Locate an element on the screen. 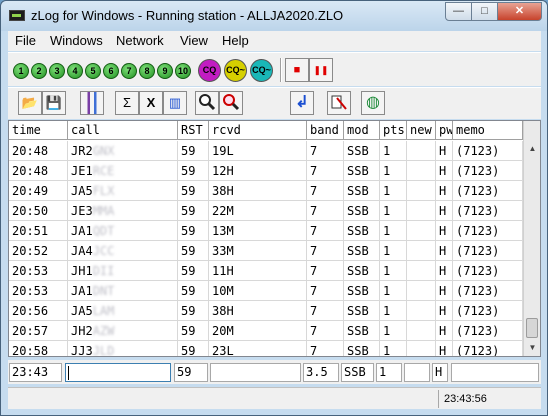 The width and height of the screenshot is (548, 416). col-mod: mod is located at coordinates (362, 130).